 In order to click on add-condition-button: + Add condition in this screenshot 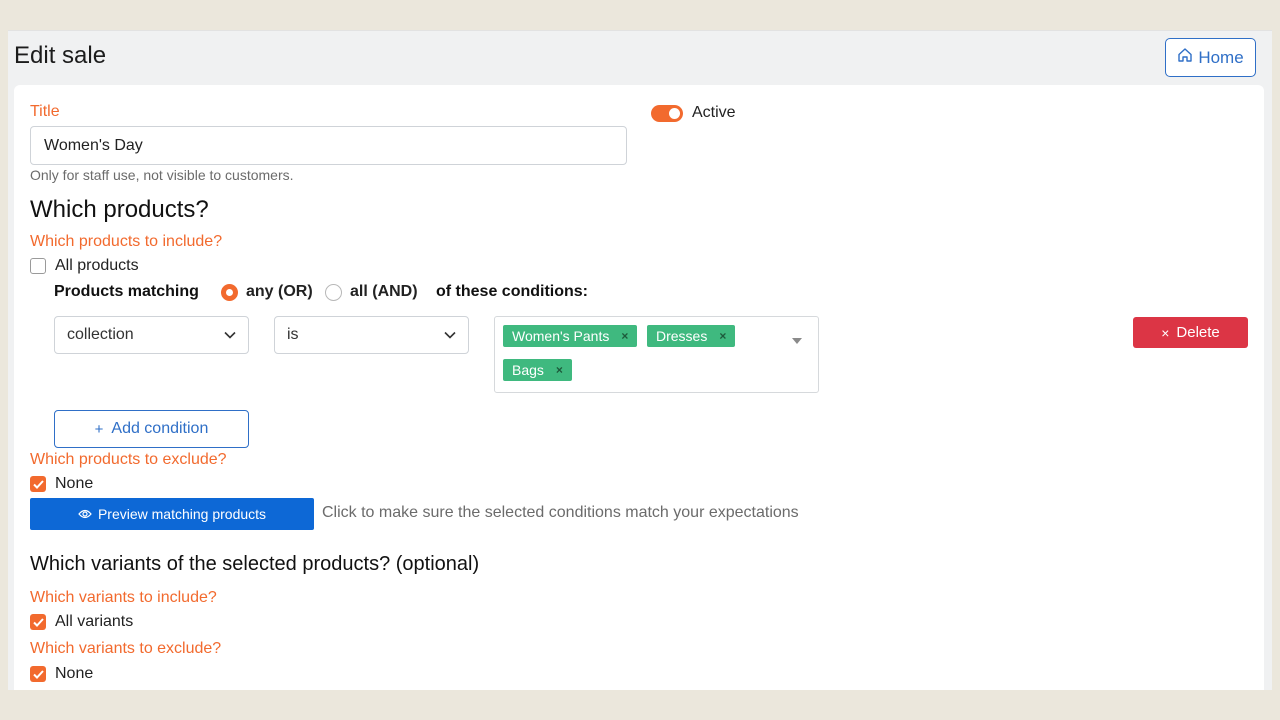, I will do `click(151, 429)`.